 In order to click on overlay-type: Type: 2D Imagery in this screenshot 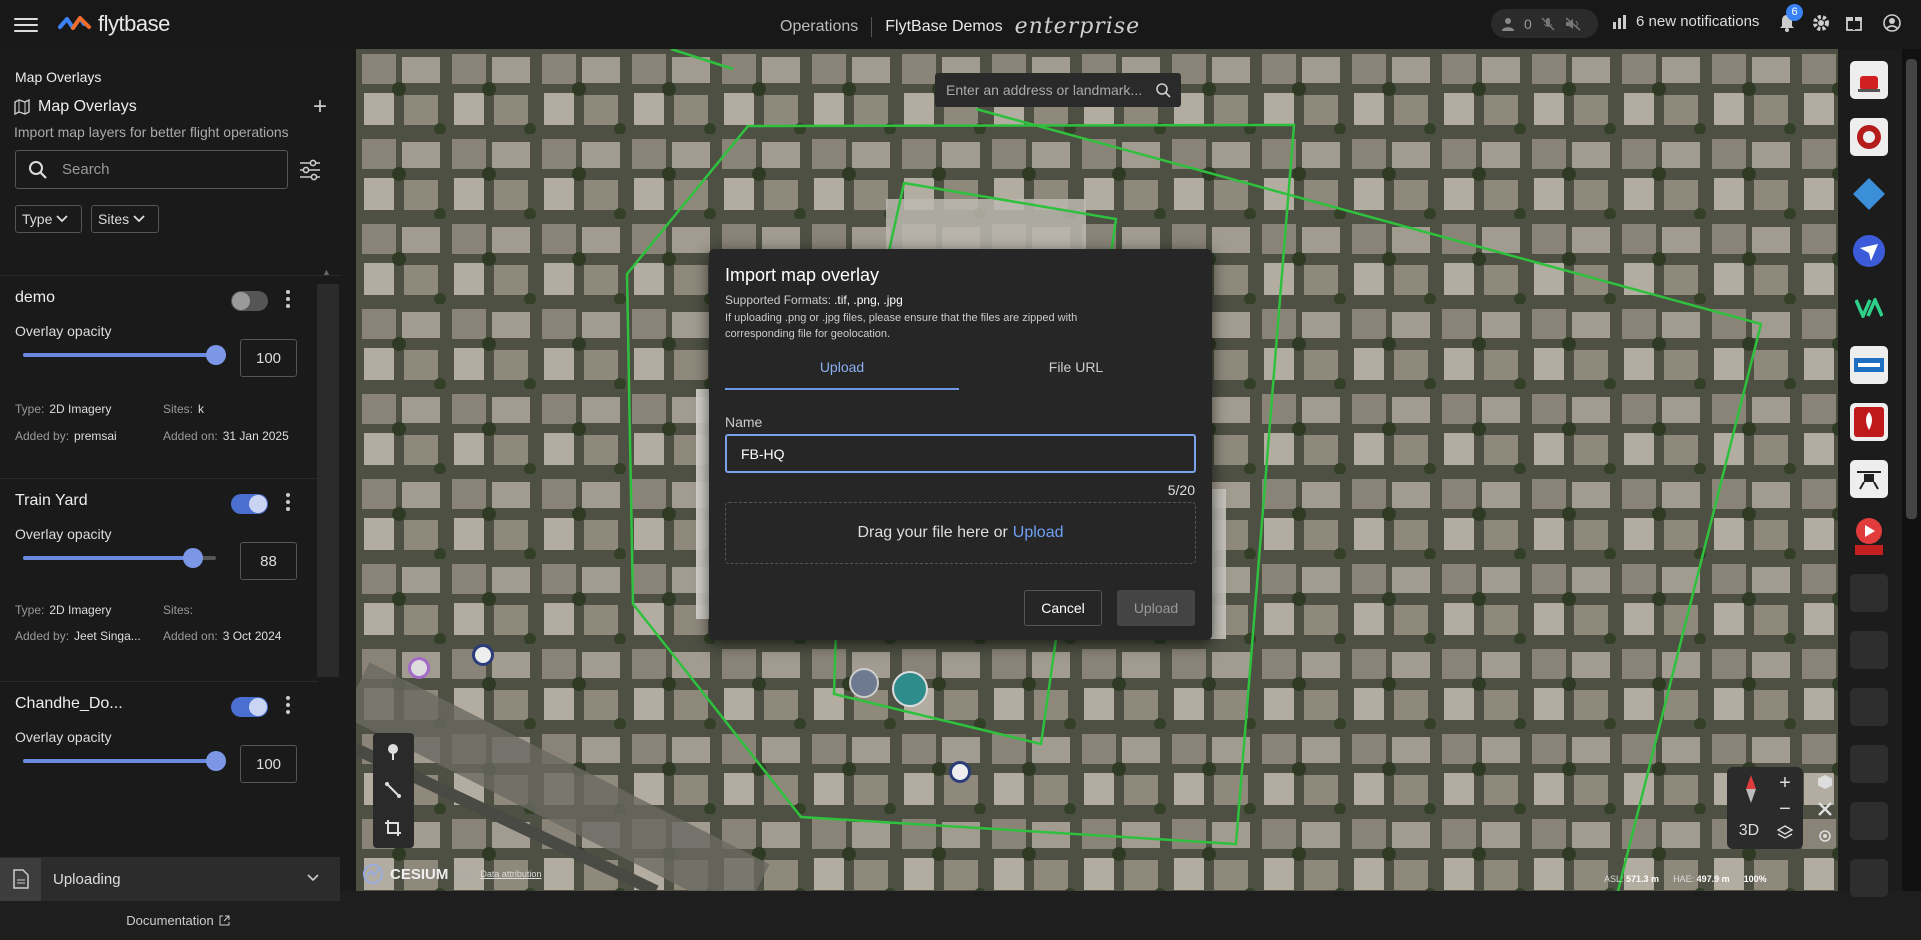, I will do `click(63, 610)`.